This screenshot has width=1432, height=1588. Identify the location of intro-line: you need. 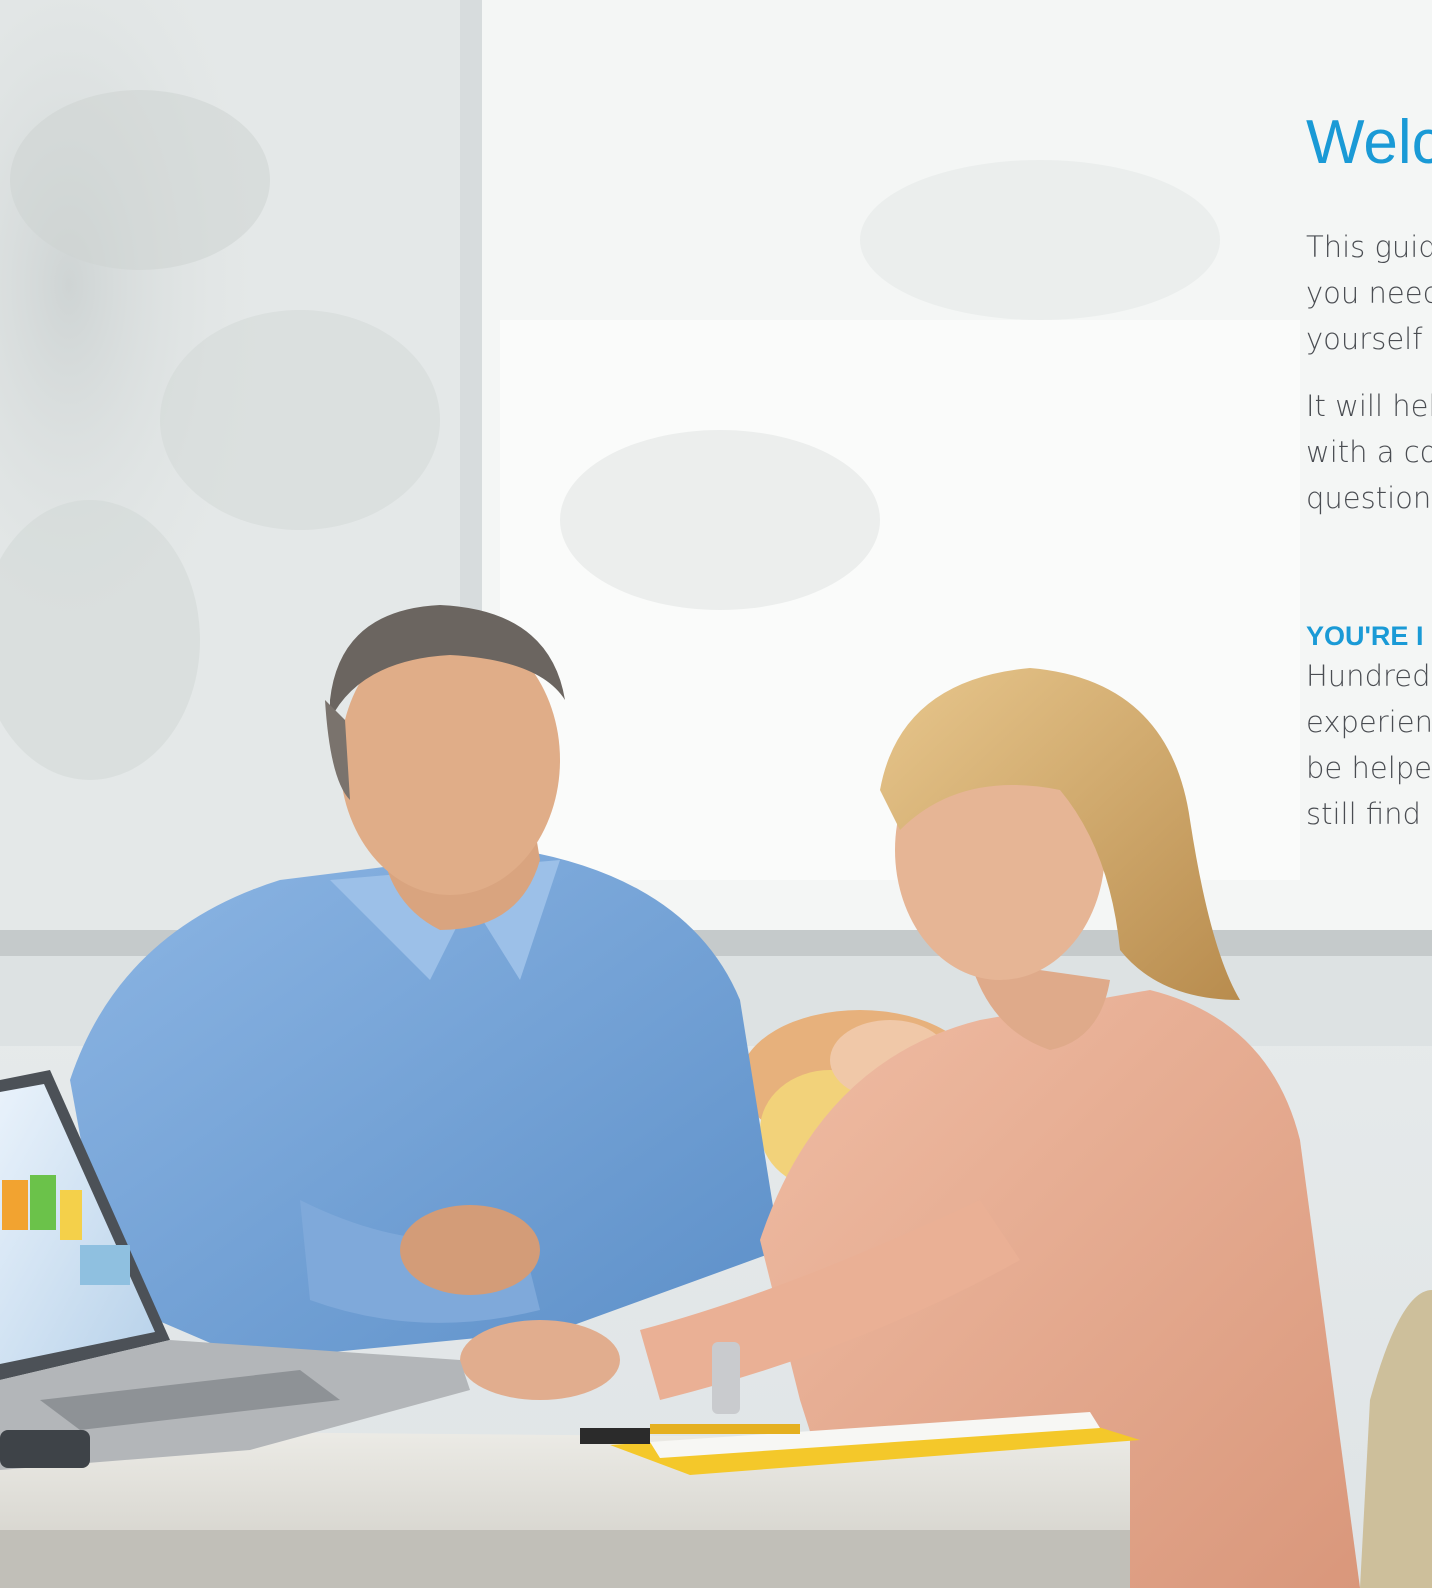
(1369, 293).